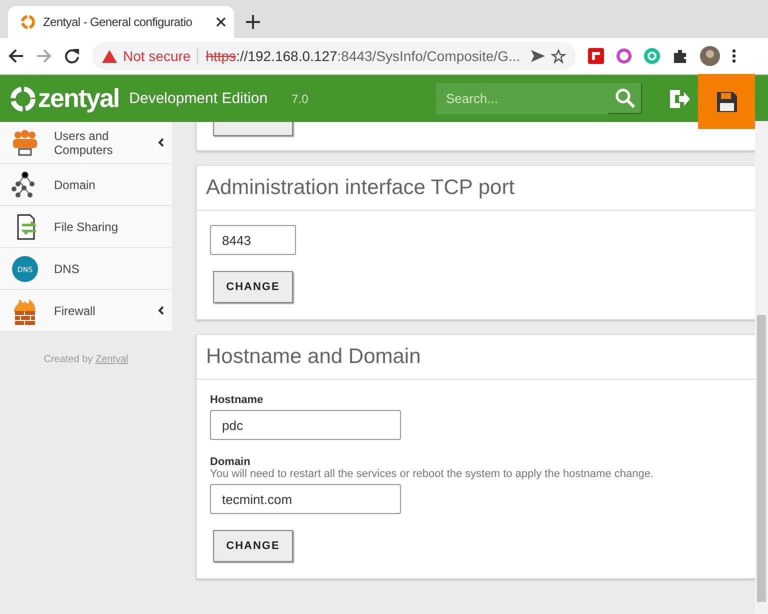 This screenshot has height=614, width=768. What do you see at coordinates (86, 311) in the screenshot?
I see `sidebar-item: Firewall` at bounding box center [86, 311].